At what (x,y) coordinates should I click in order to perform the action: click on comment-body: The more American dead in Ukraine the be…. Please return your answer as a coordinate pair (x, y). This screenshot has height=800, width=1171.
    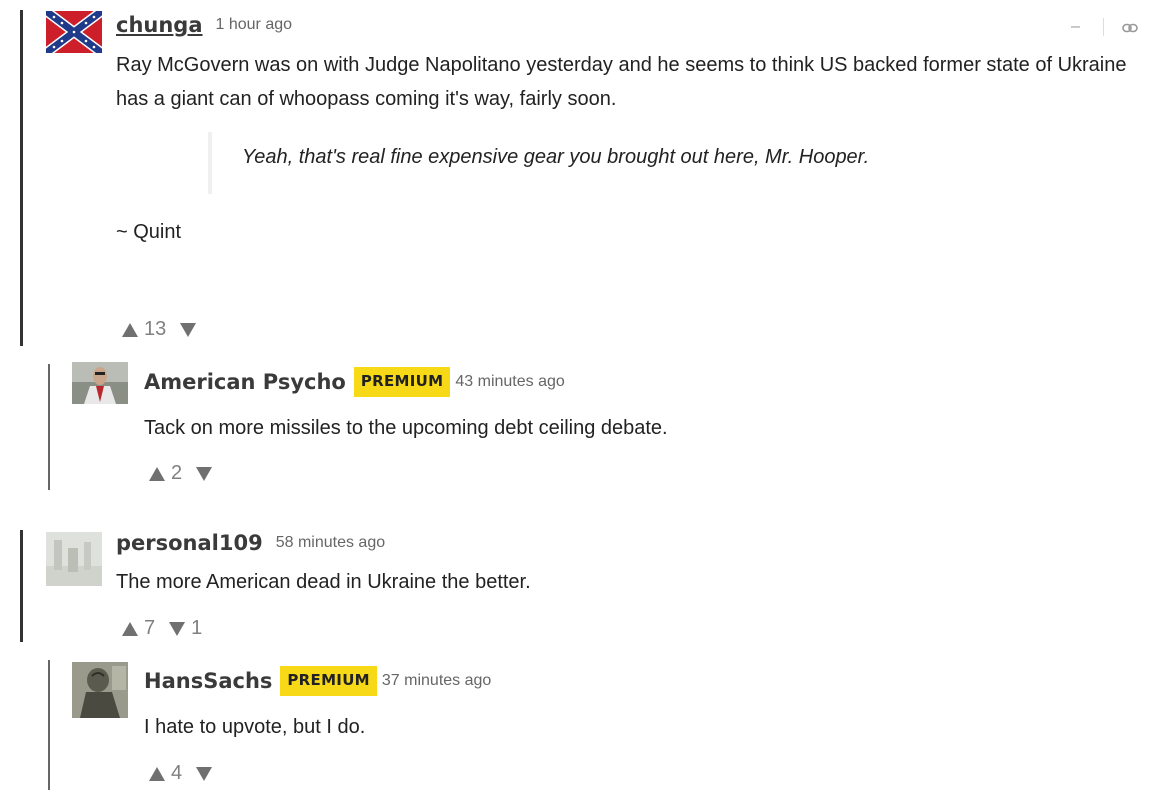
    Looking at the image, I should click on (323, 582).